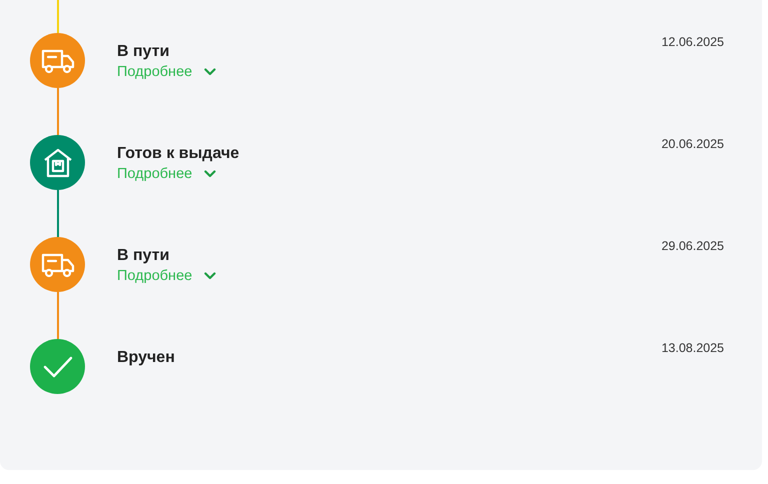 Image resolution: width=768 pixels, height=484 pixels. Describe the element at coordinates (146, 358) in the screenshot. I see `status-title: Вручен` at that location.